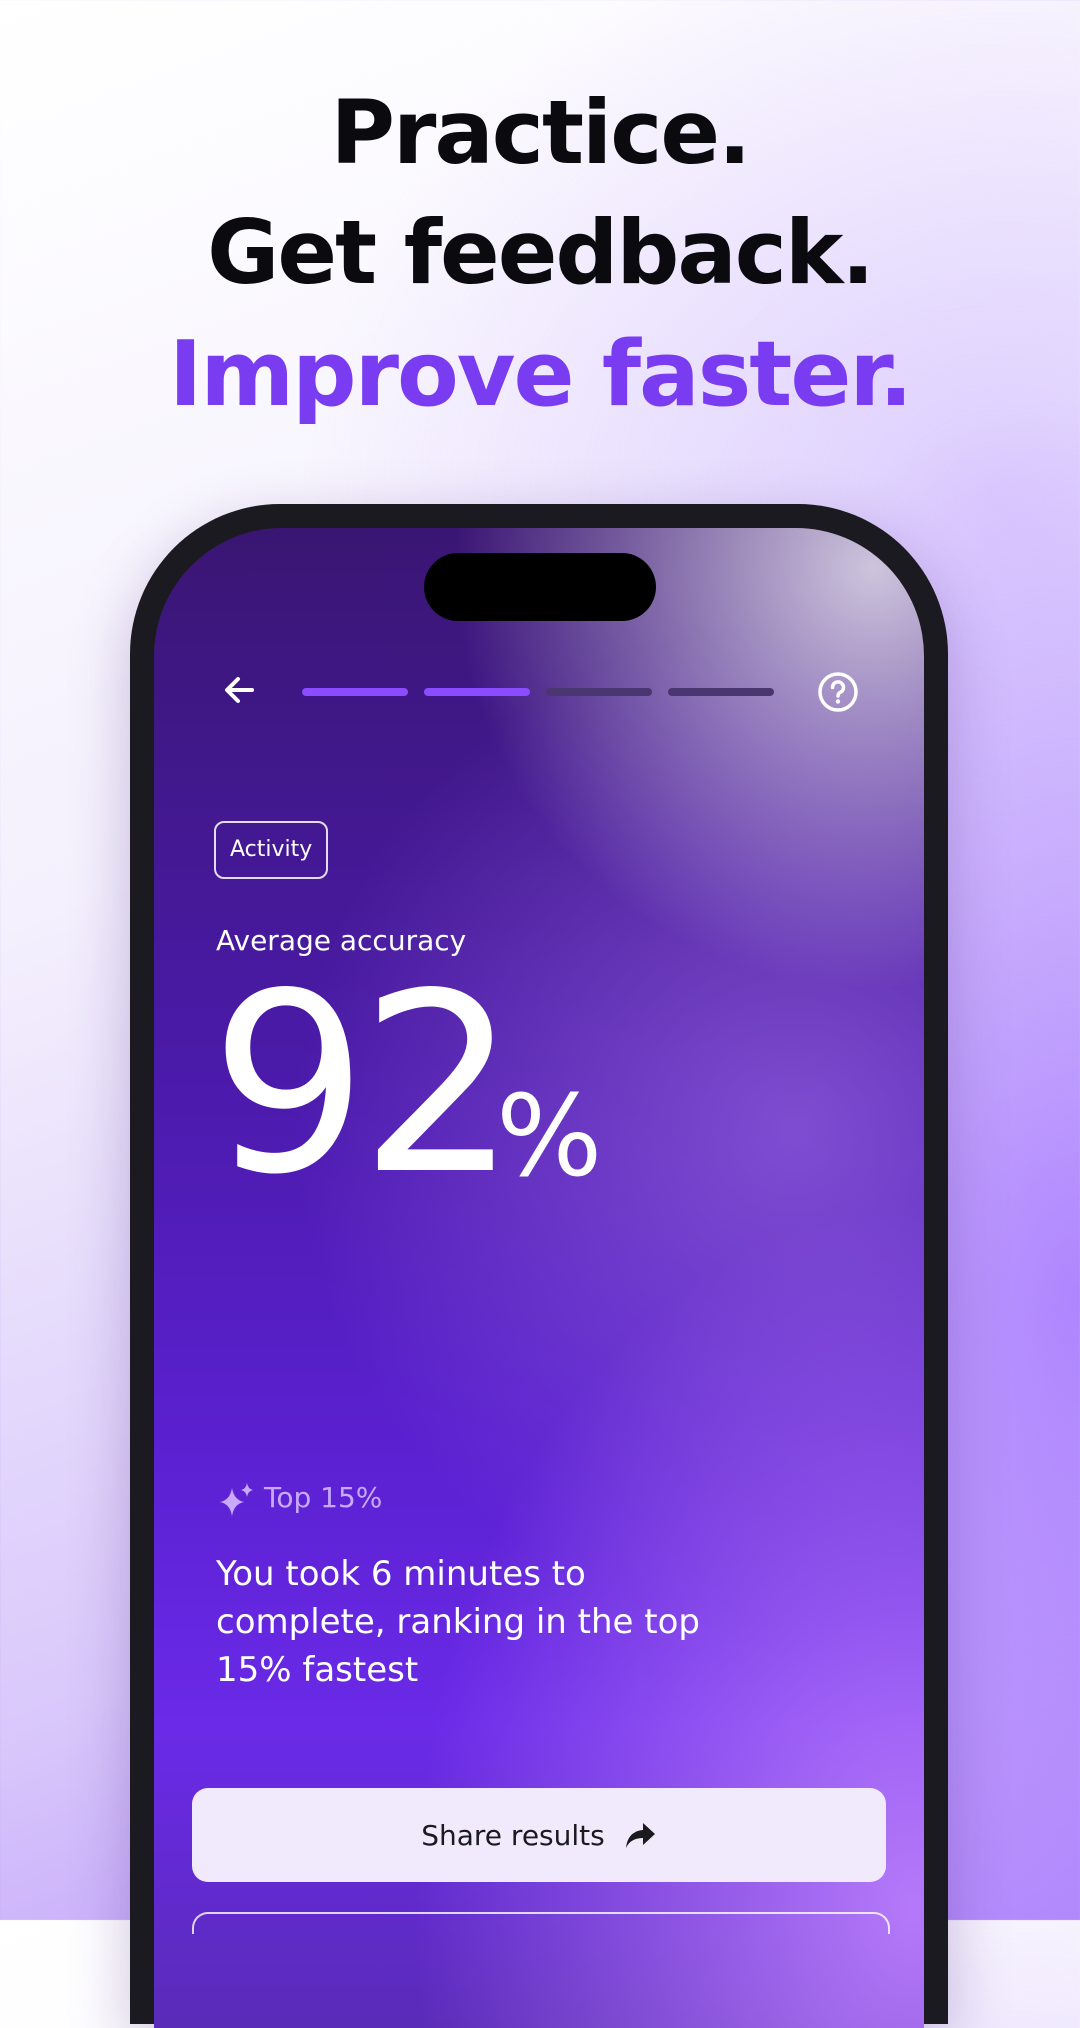  I want to click on share-arrow-icon, so click(640, 1835).